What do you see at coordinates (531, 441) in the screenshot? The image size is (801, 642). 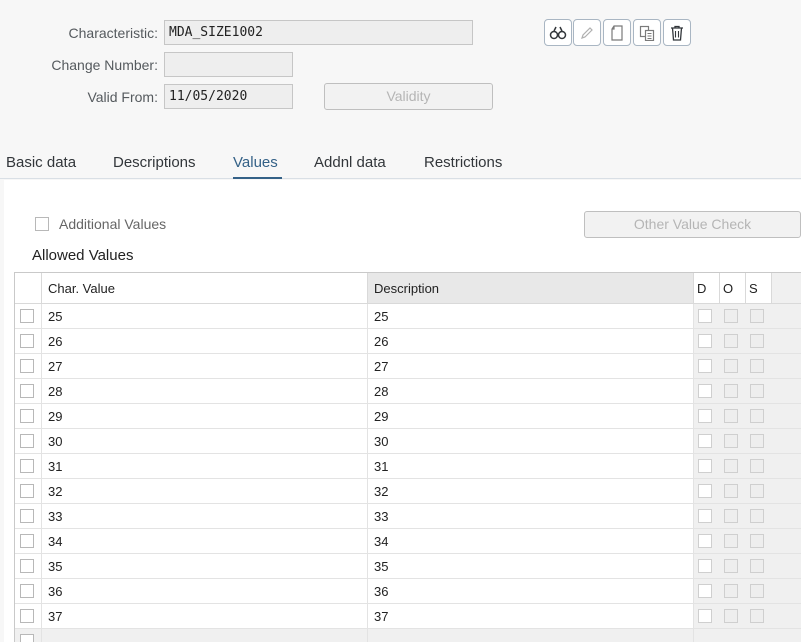 I see `description-cell: 30` at bounding box center [531, 441].